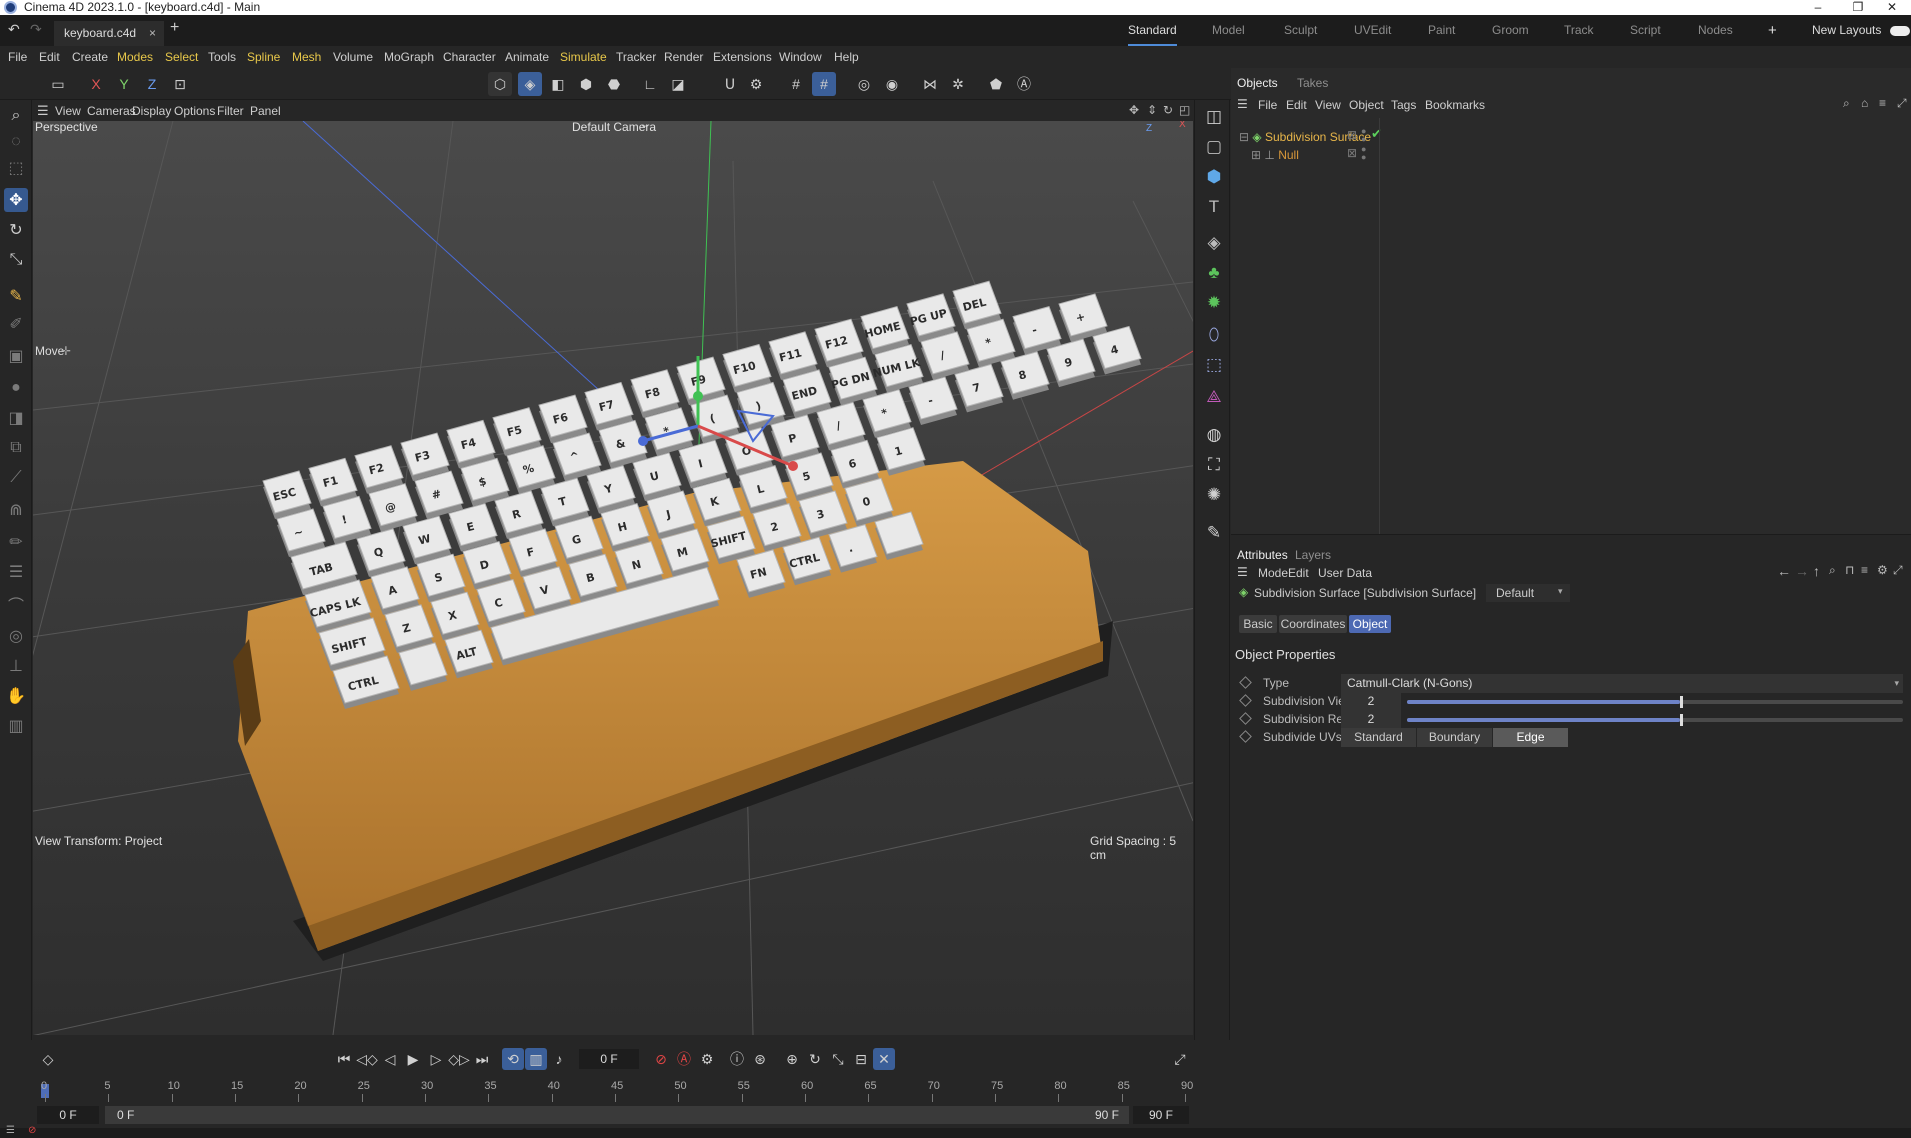 The height and width of the screenshot is (1138, 1911). I want to click on menu-mesh: Mesh, so click(306, 57).